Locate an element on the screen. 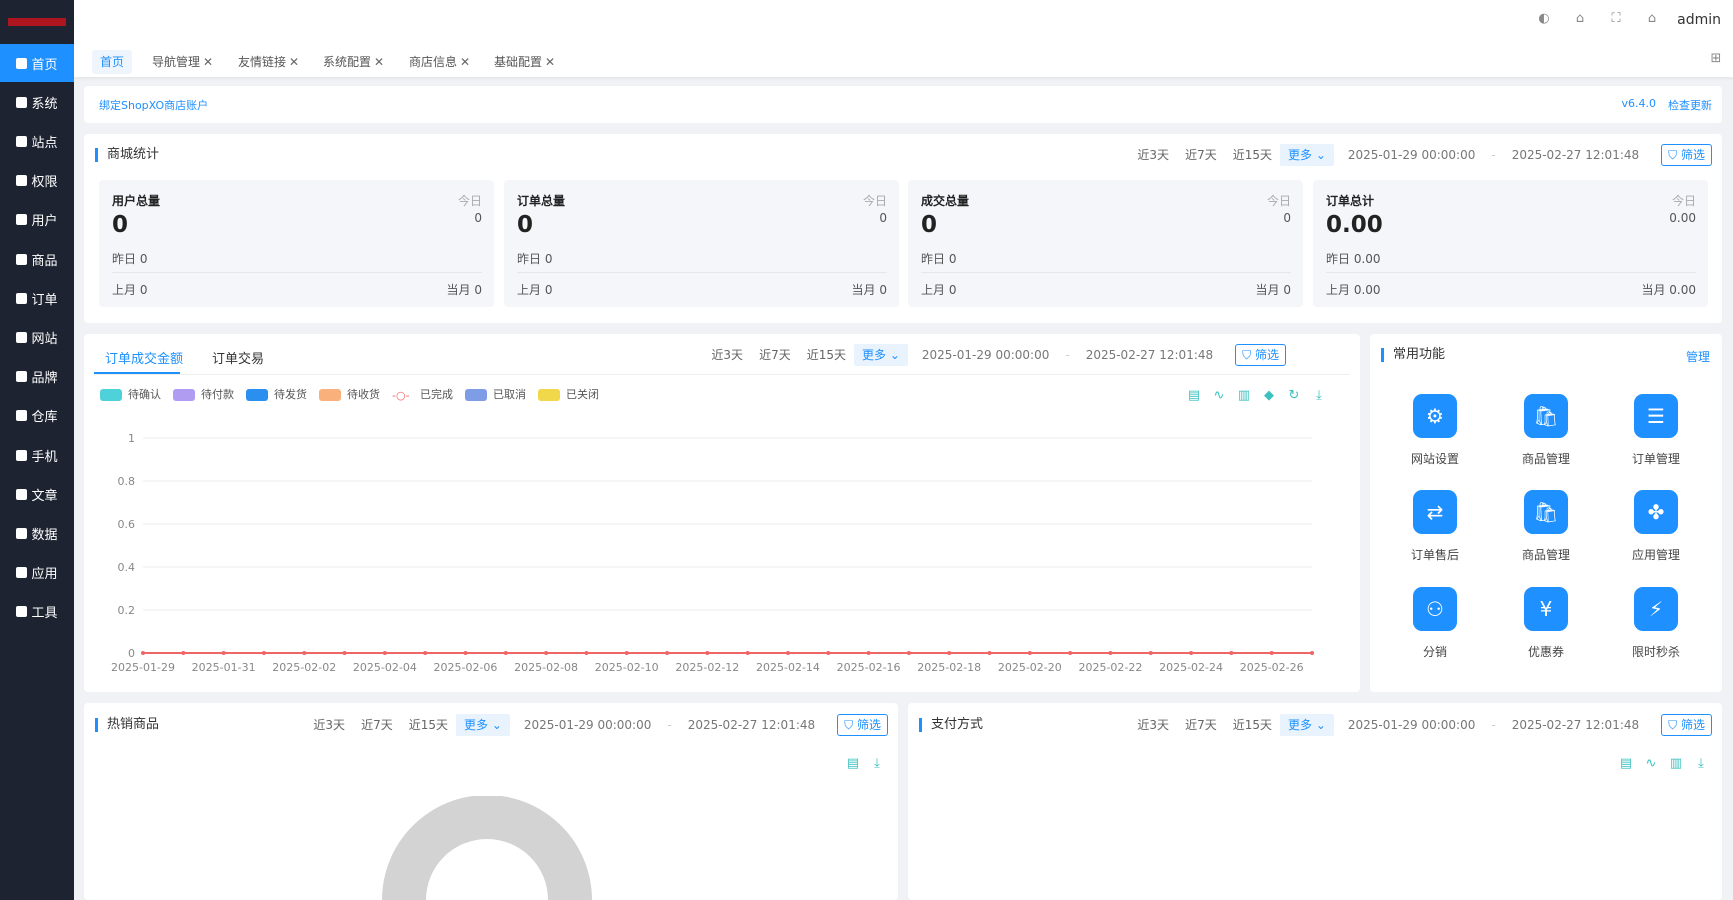  legend-item: 待发货 is located at coordinates (276, 394).